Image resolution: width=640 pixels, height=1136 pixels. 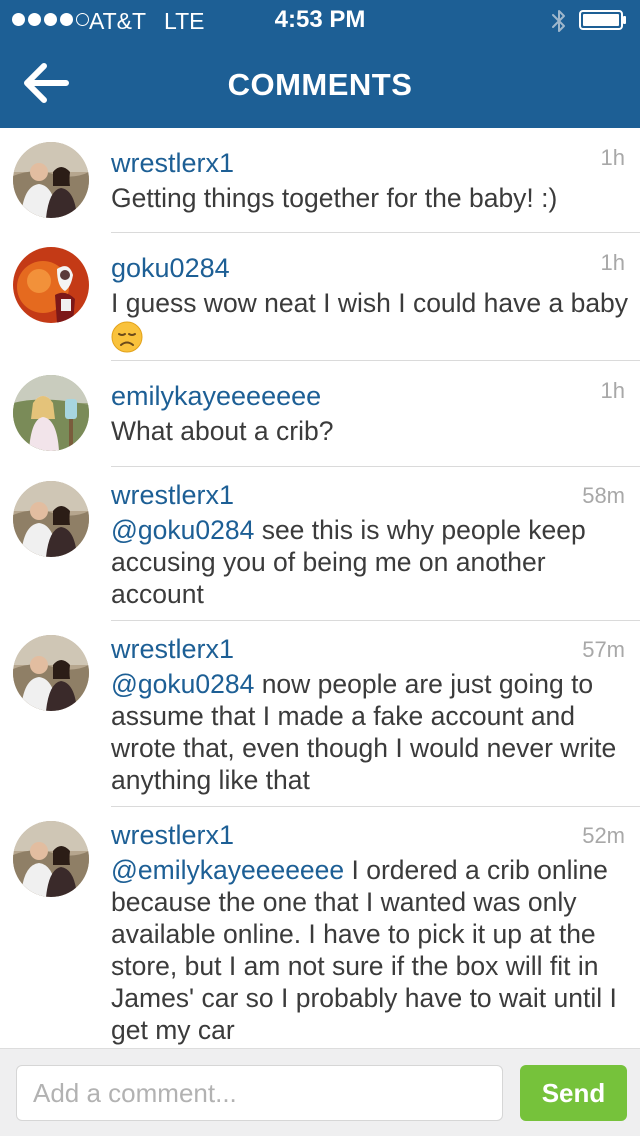 I want to click on clock: 4:53 PM, so click(x=320, y=19).